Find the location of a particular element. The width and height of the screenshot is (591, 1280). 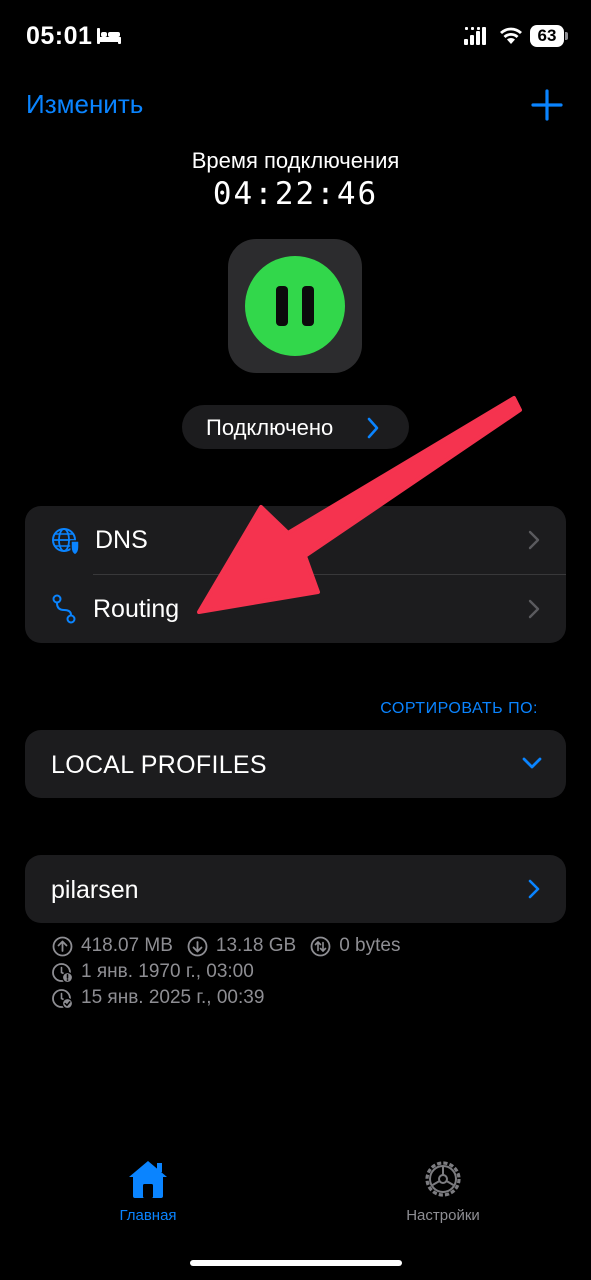

created-value: 1 янв. 1970 г., 03:00 is located at coordinates (167, 971).